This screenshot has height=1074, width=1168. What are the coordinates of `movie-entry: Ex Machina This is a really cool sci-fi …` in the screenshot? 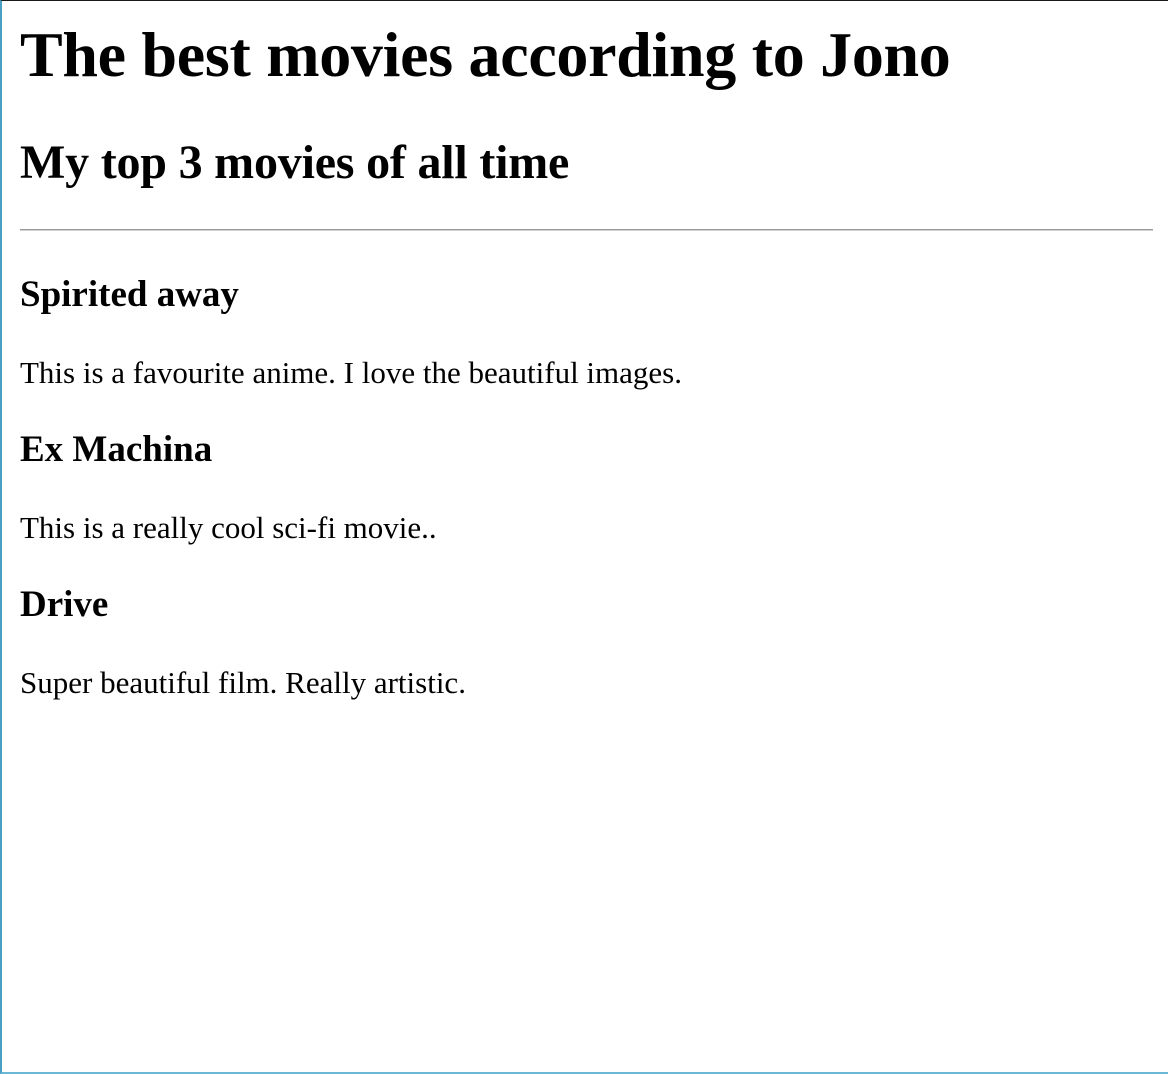 It's located at (587, 488).